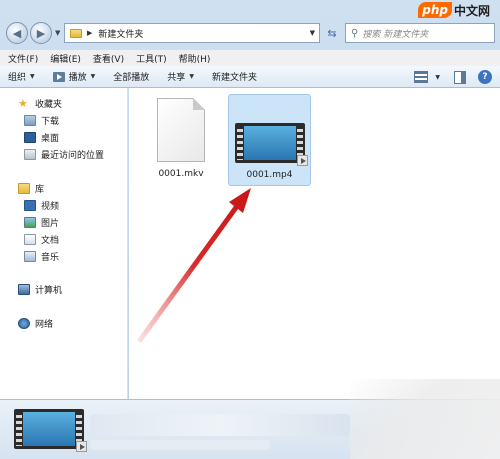 This screenshot has width=500, height=459. Describe the element at coordinates (30, 137) in the screenshot. I see `desktop-icon` at that location.